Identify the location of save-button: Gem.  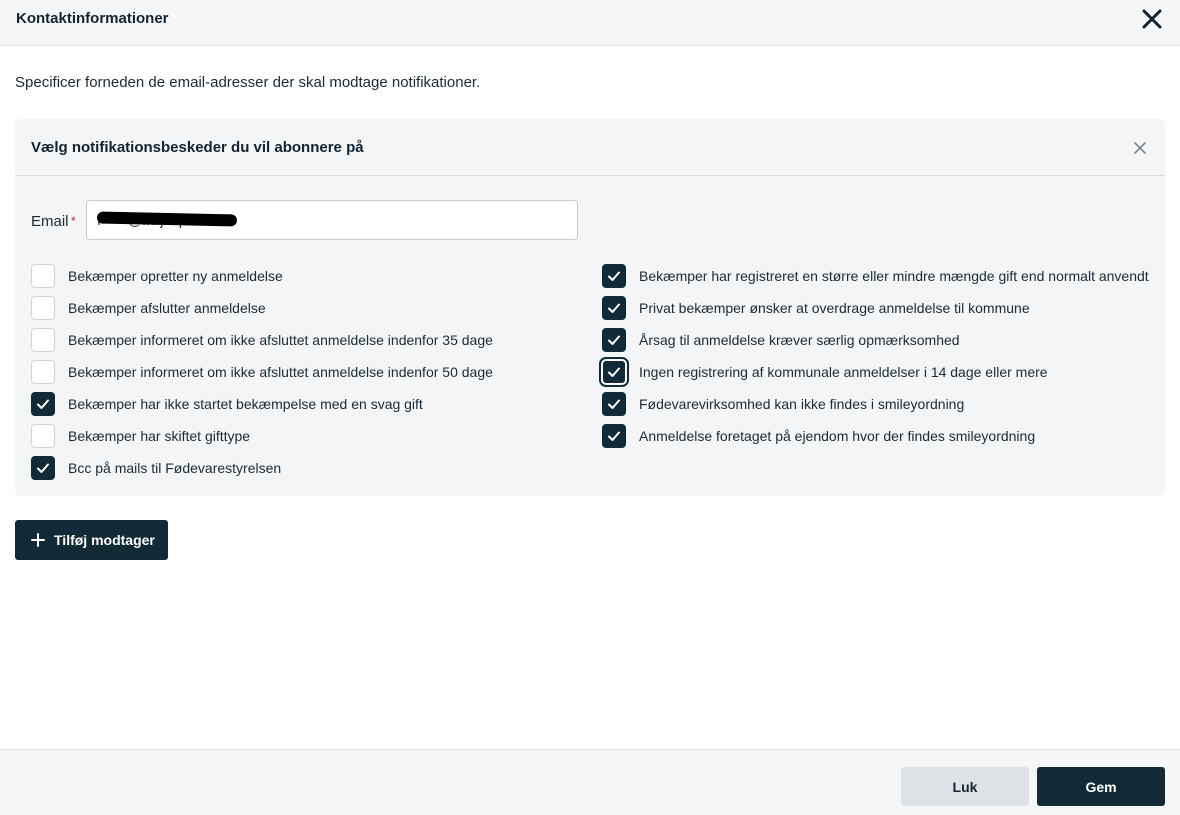
(1101, 786).